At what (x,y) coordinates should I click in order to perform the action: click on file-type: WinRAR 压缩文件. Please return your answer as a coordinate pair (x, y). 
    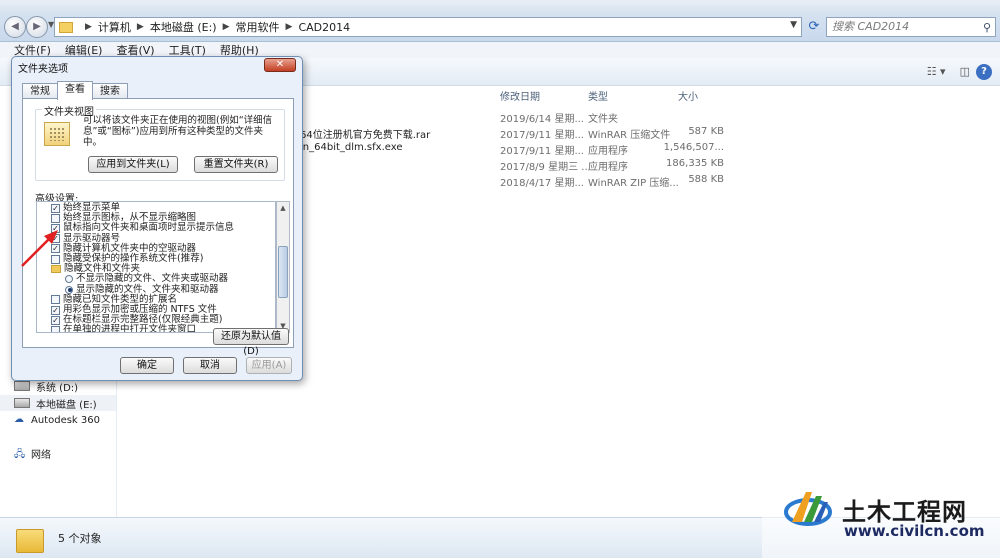
    Looking at the image, I should click on (629, 135).